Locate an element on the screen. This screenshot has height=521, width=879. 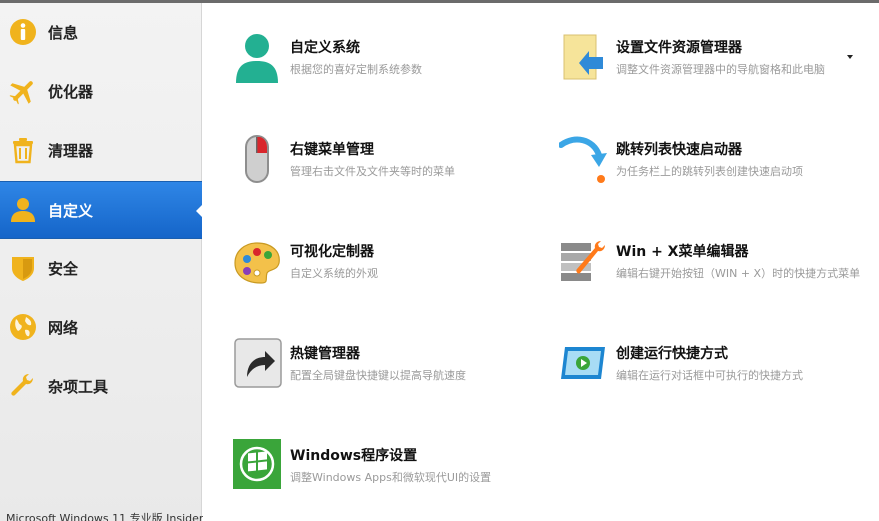
windows-logo-icon is located at coordinates (257, 464).